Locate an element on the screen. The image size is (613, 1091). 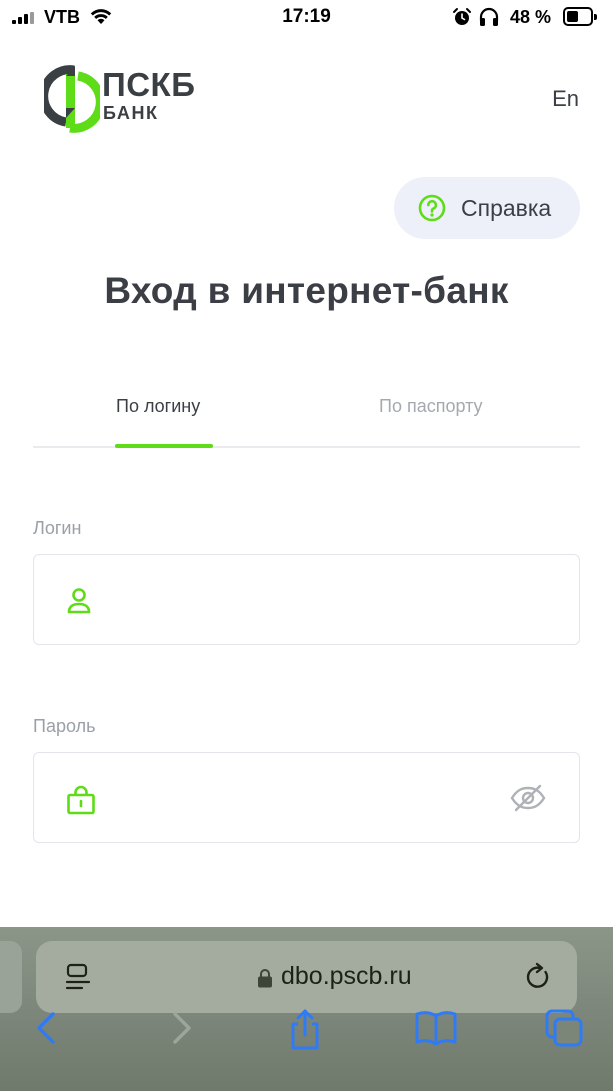
tabs-overview-icon is located at coordinates (564, 1028).